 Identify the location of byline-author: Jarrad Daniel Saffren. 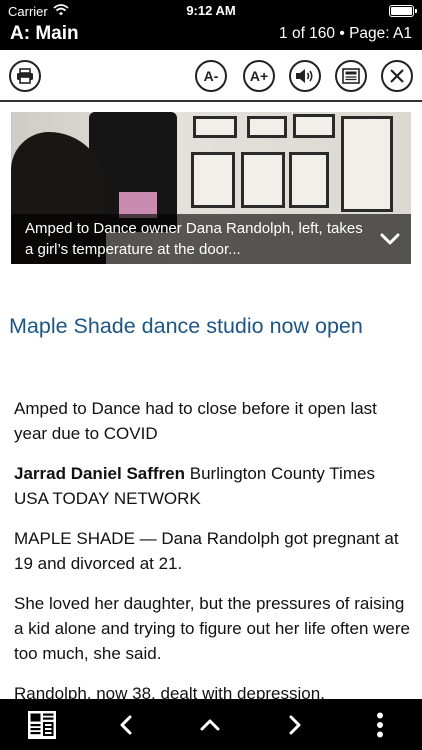
(100, 473).